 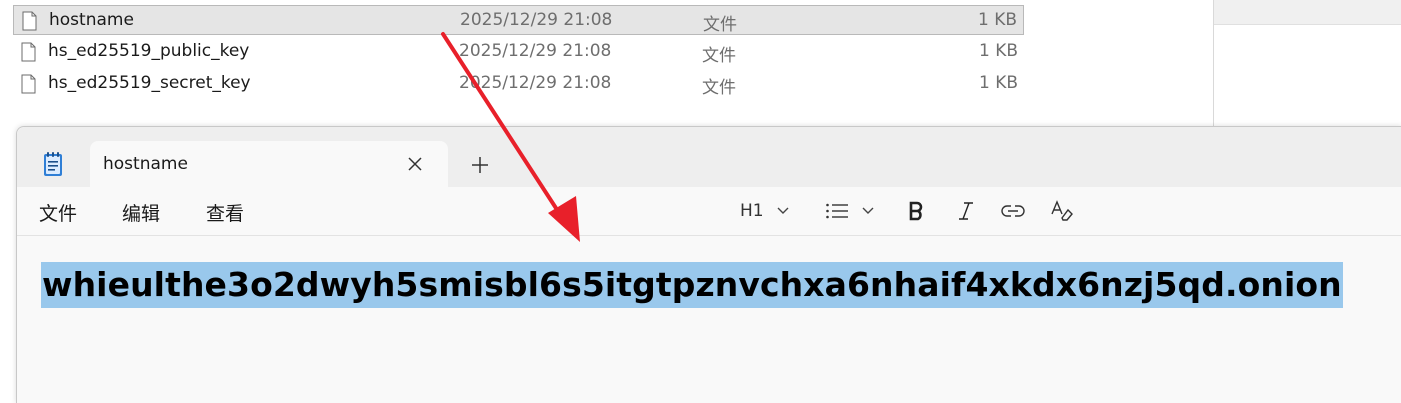 I want to click on link-button, so click(x=1013, y=211).